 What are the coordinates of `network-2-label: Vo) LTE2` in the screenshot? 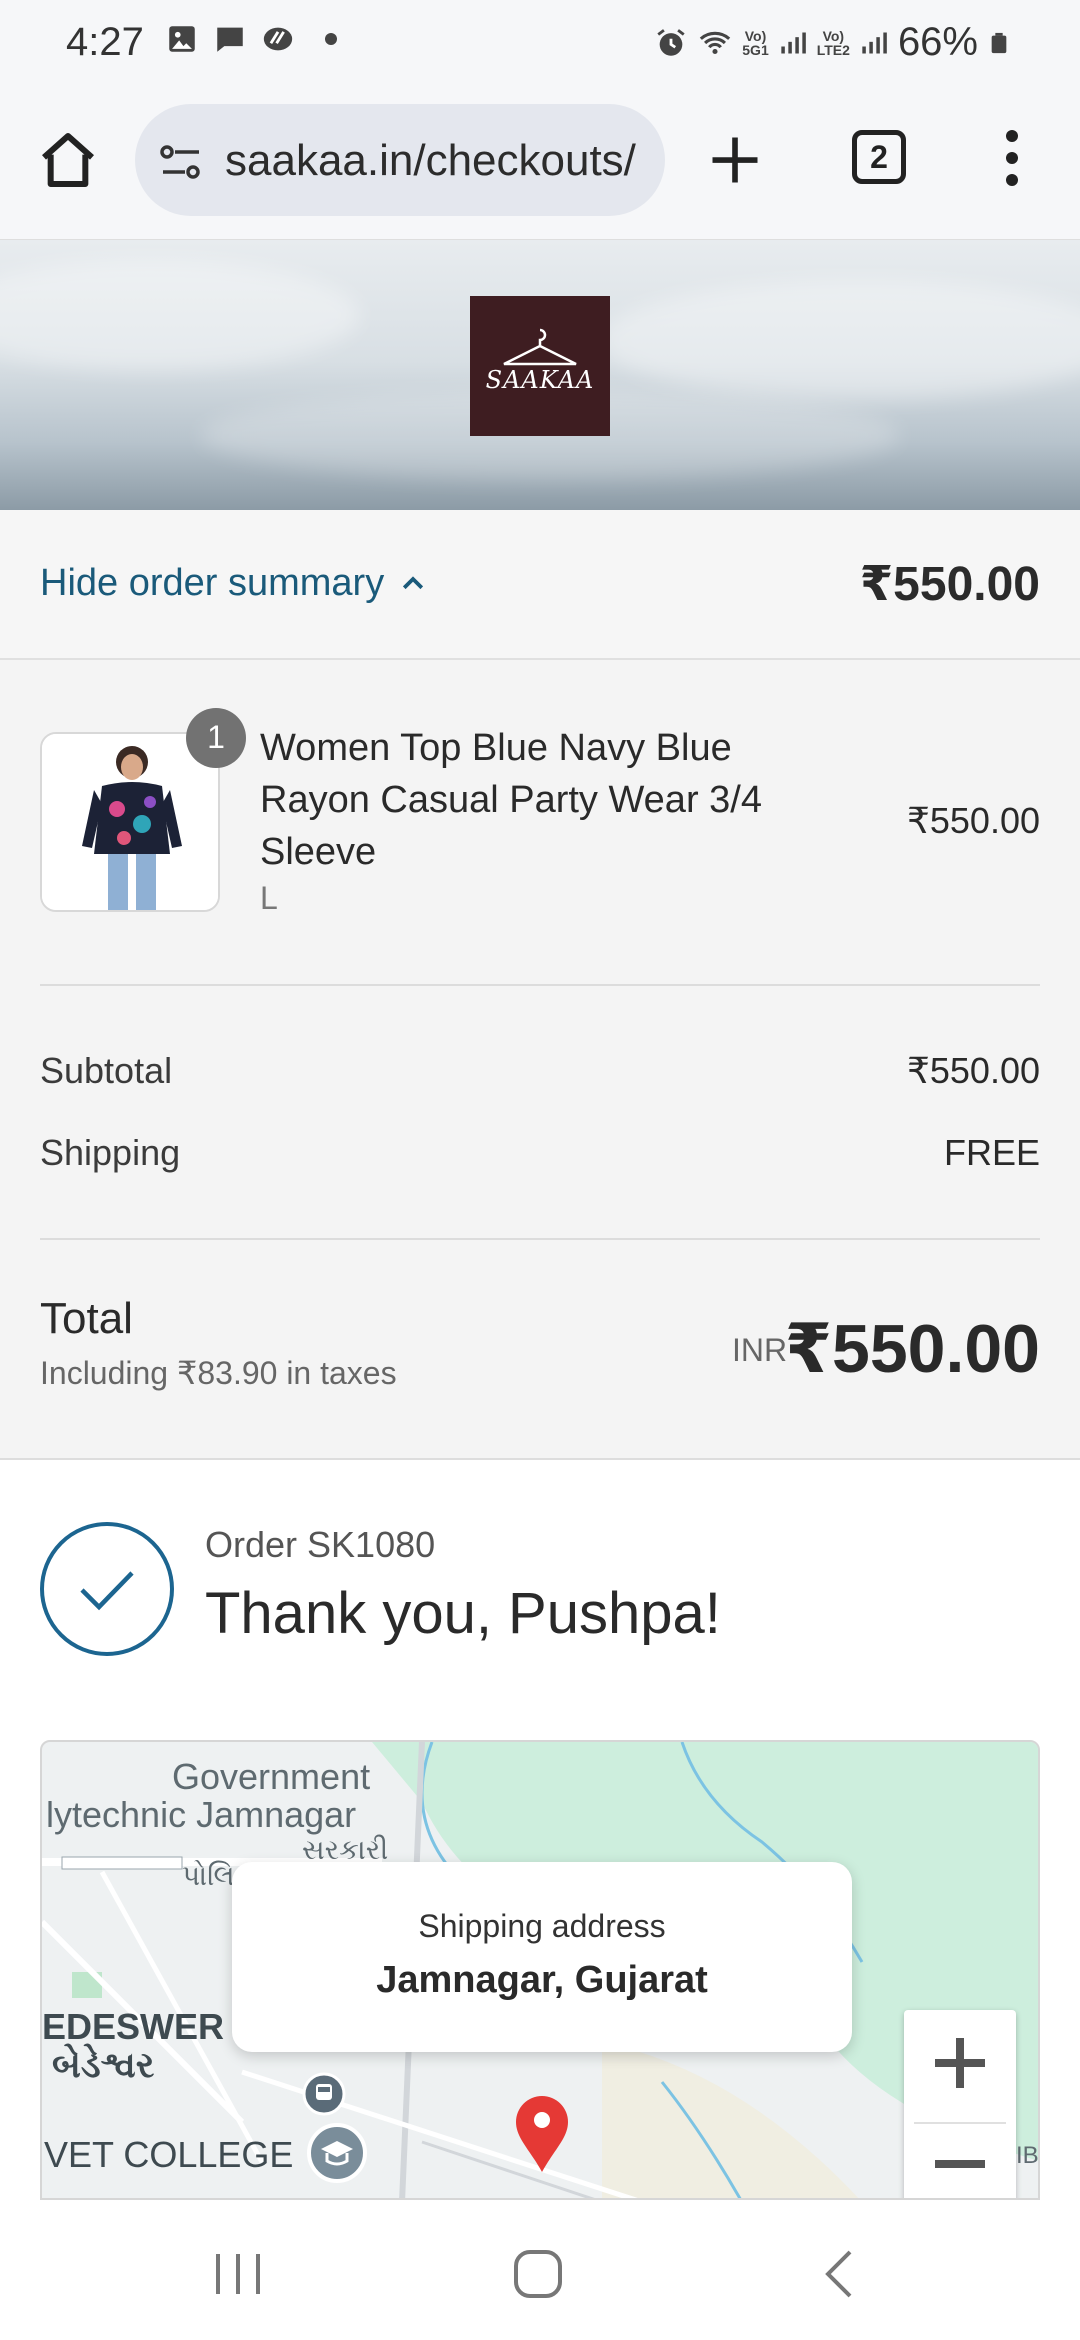 It's located at (833, 42).